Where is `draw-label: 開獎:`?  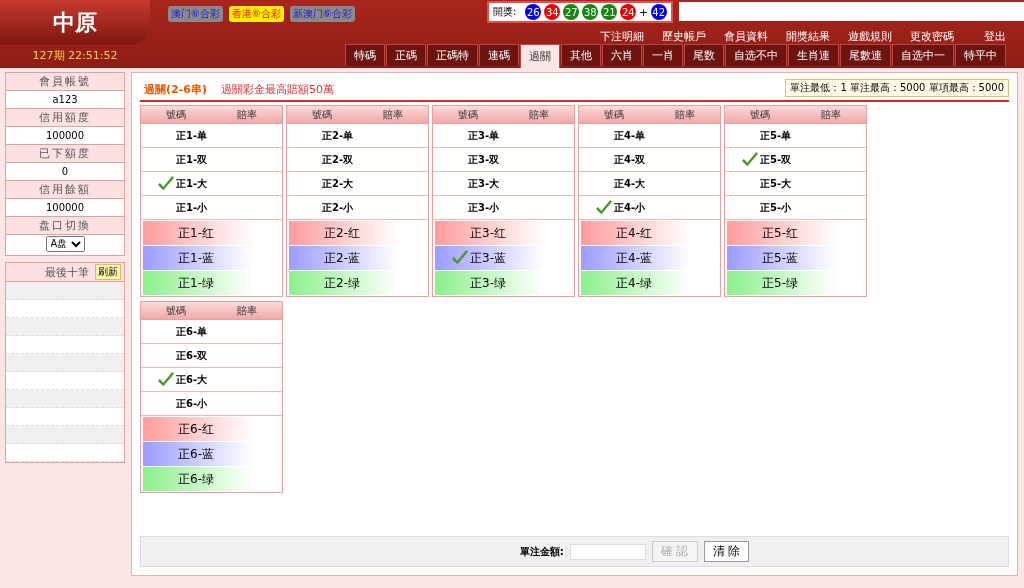 draw-label: 開獎: is located at coordinates (504, 12).